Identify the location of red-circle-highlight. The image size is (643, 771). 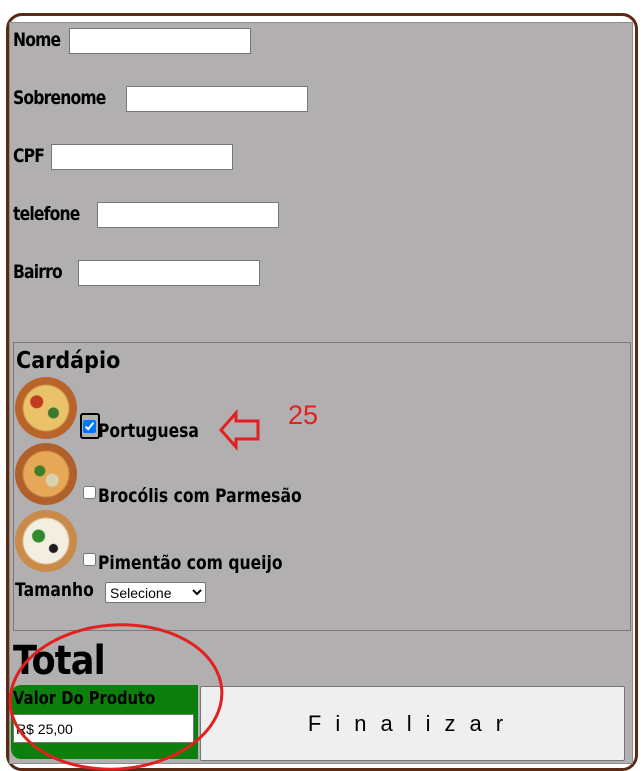
(116, 697).